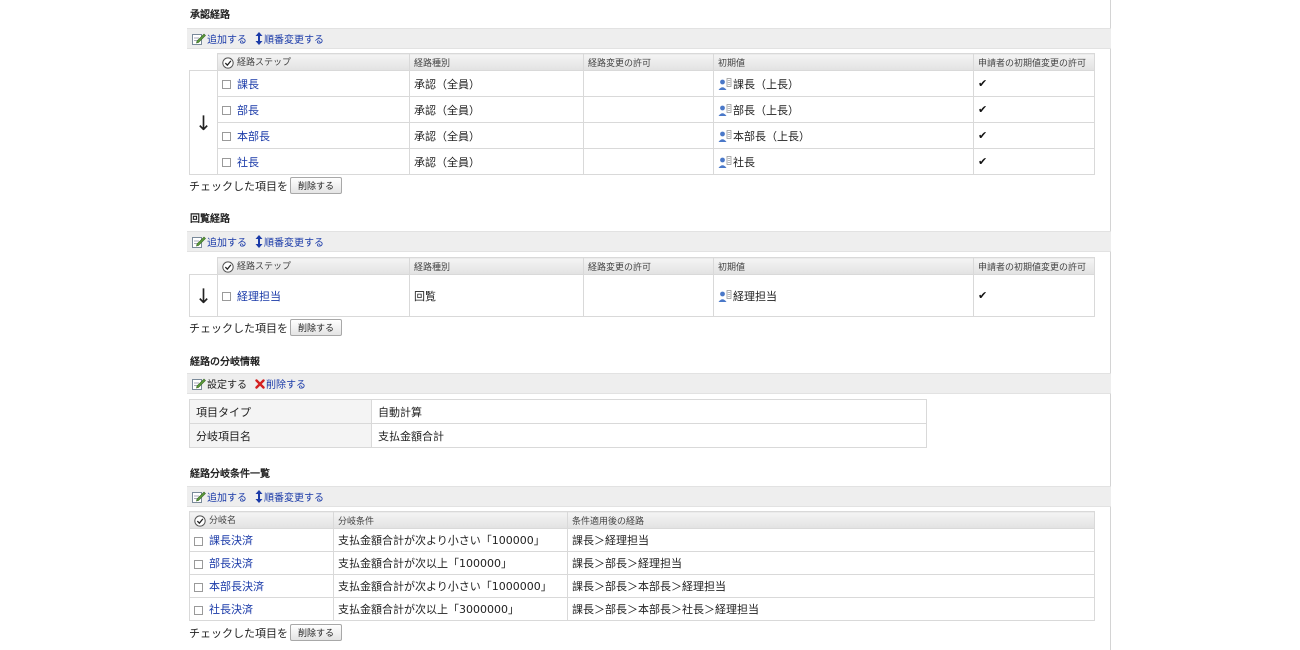 The image size is (1300, 650). Describe the element at coordinates (253, 136) in the screenshot. I see `step-link: 本部長` at that location.